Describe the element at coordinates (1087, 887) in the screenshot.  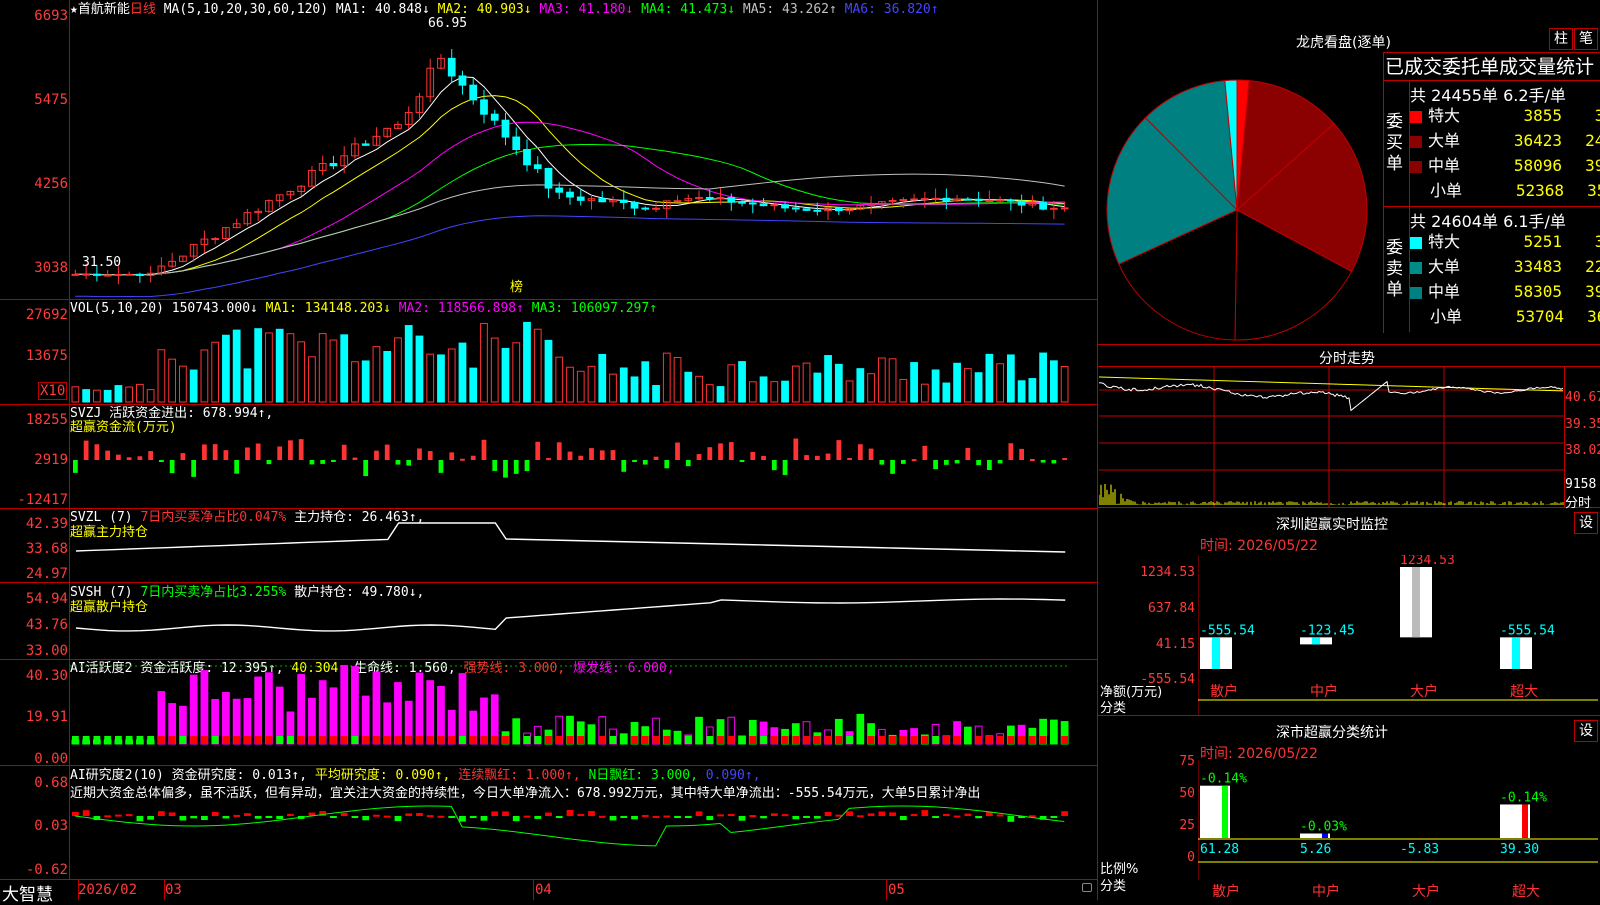
I see `lock-icon` at that location.